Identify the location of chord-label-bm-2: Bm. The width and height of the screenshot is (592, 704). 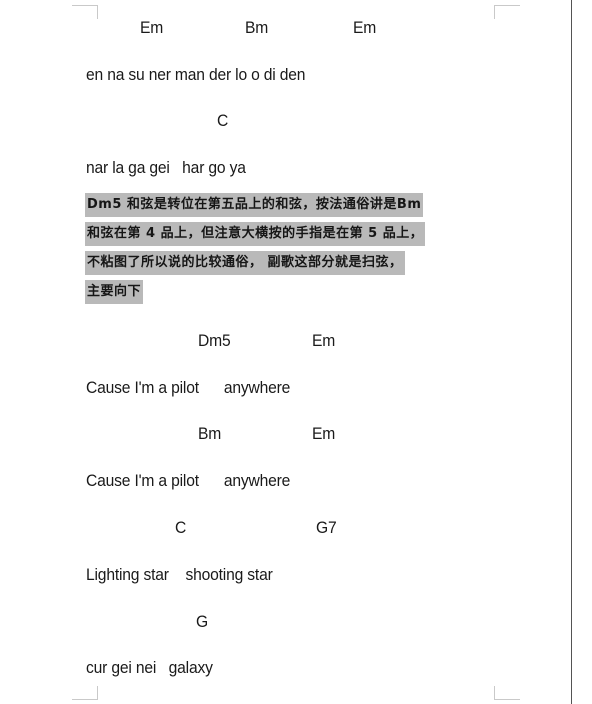
(210, 433).